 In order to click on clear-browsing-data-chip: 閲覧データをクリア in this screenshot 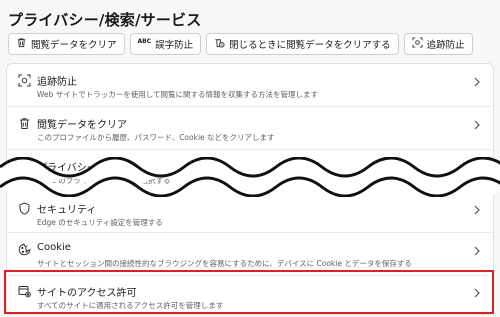, I will do `click(66, 44)`.